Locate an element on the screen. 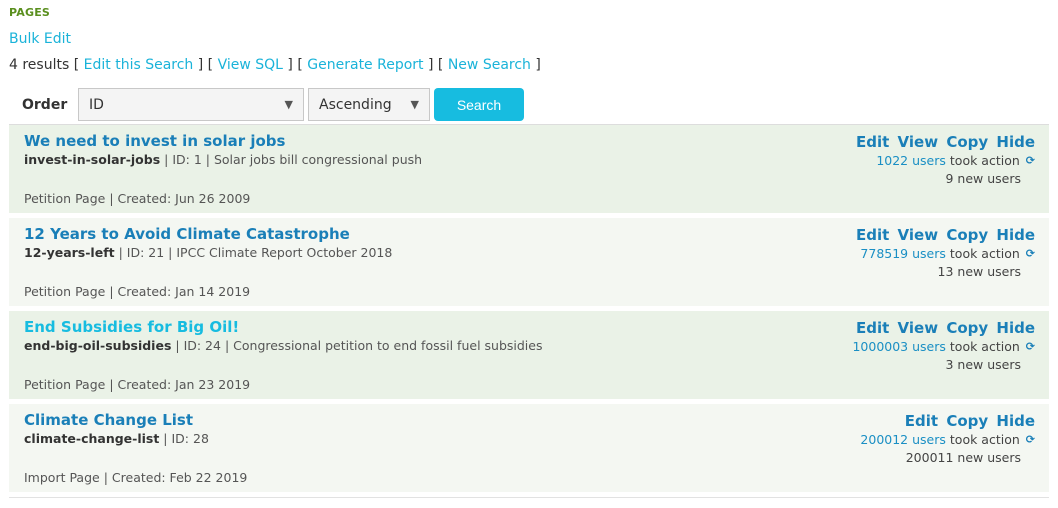  edit-search-link: Edit this Search is located at coordinates (139, 65).